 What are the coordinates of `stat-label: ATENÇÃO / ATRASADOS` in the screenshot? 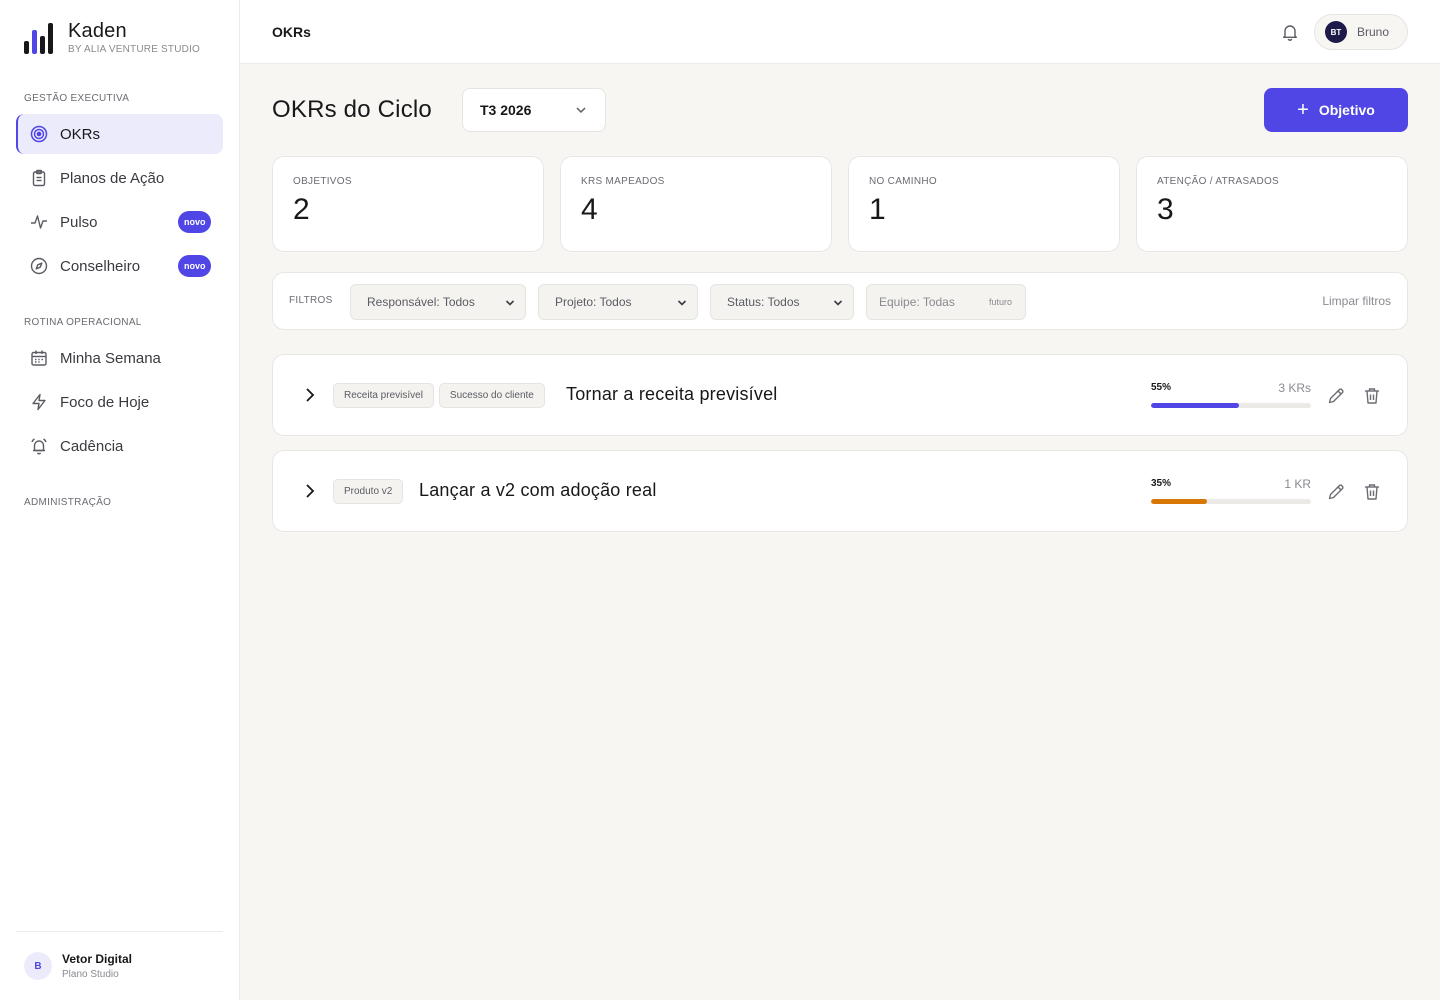 It's located at (1218, 181).